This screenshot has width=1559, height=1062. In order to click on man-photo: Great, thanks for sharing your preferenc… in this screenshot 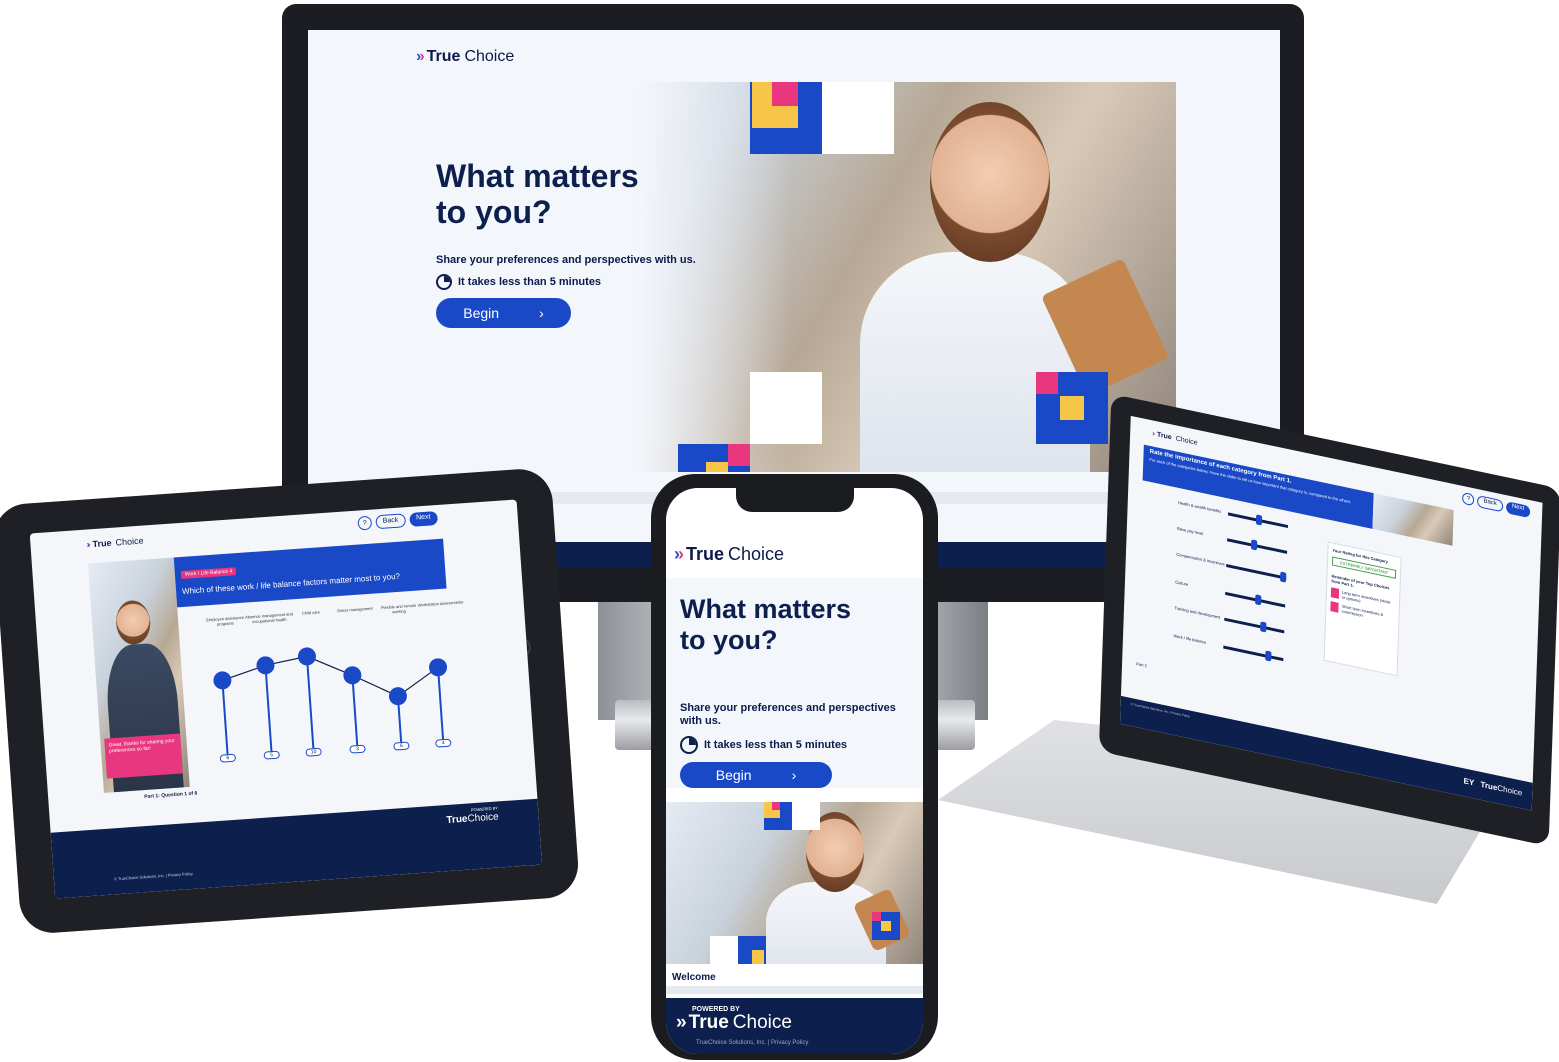, I will do `click(138, 675)`.